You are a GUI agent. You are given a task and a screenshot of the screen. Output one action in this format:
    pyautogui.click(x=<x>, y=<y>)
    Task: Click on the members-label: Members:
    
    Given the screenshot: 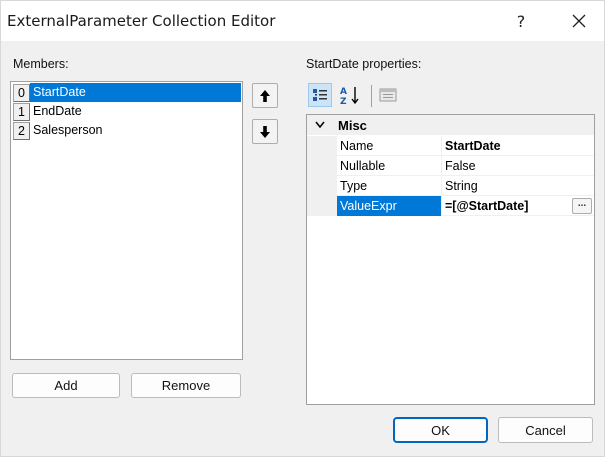 What is the action you would take?
    pyautogui.click(x=41, y=64)
    